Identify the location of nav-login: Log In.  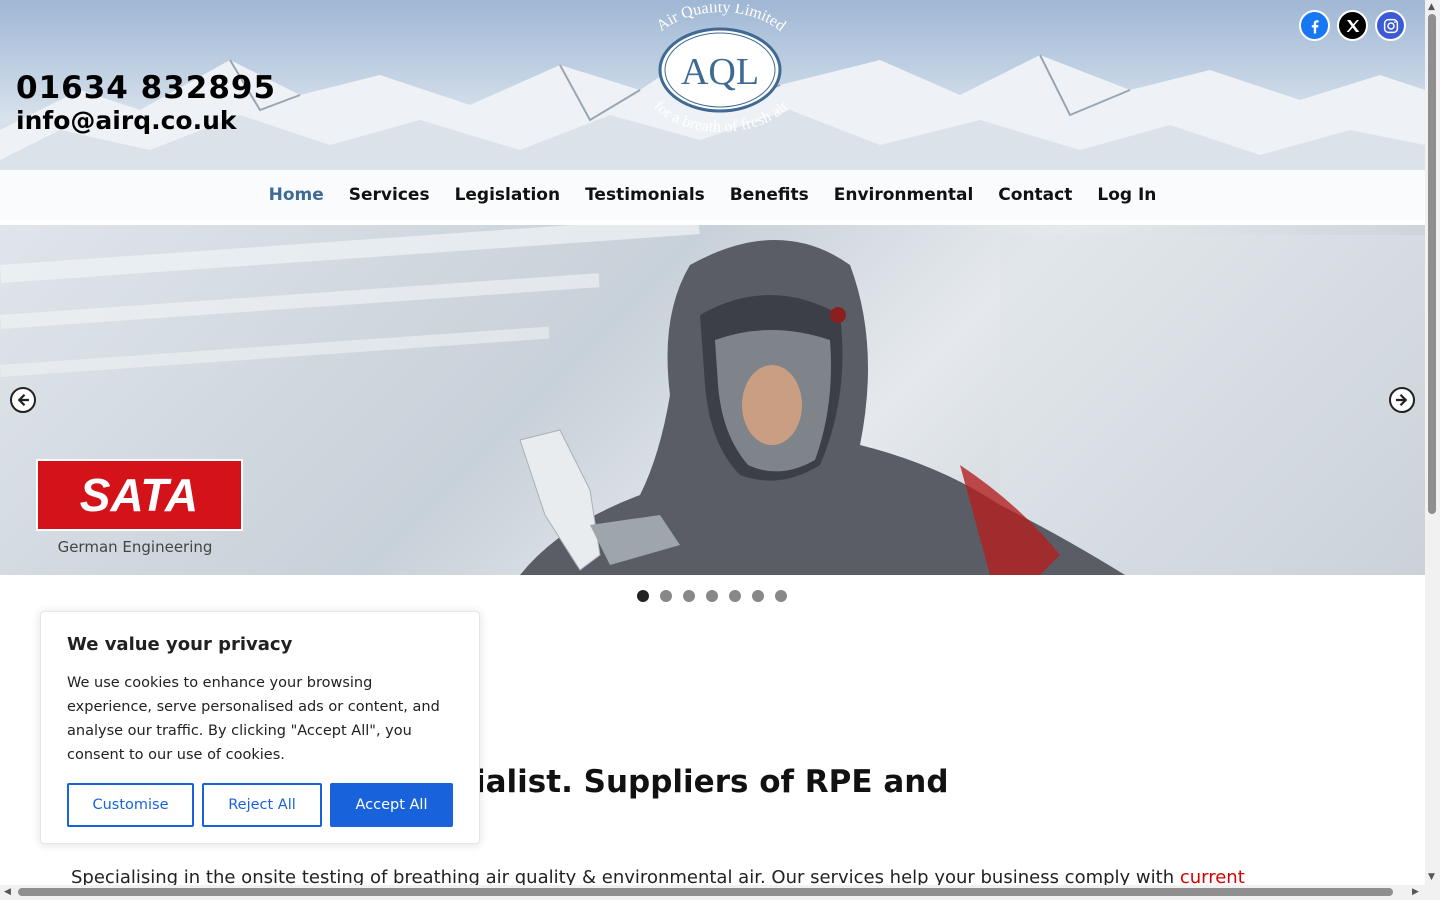
(1127, 195).